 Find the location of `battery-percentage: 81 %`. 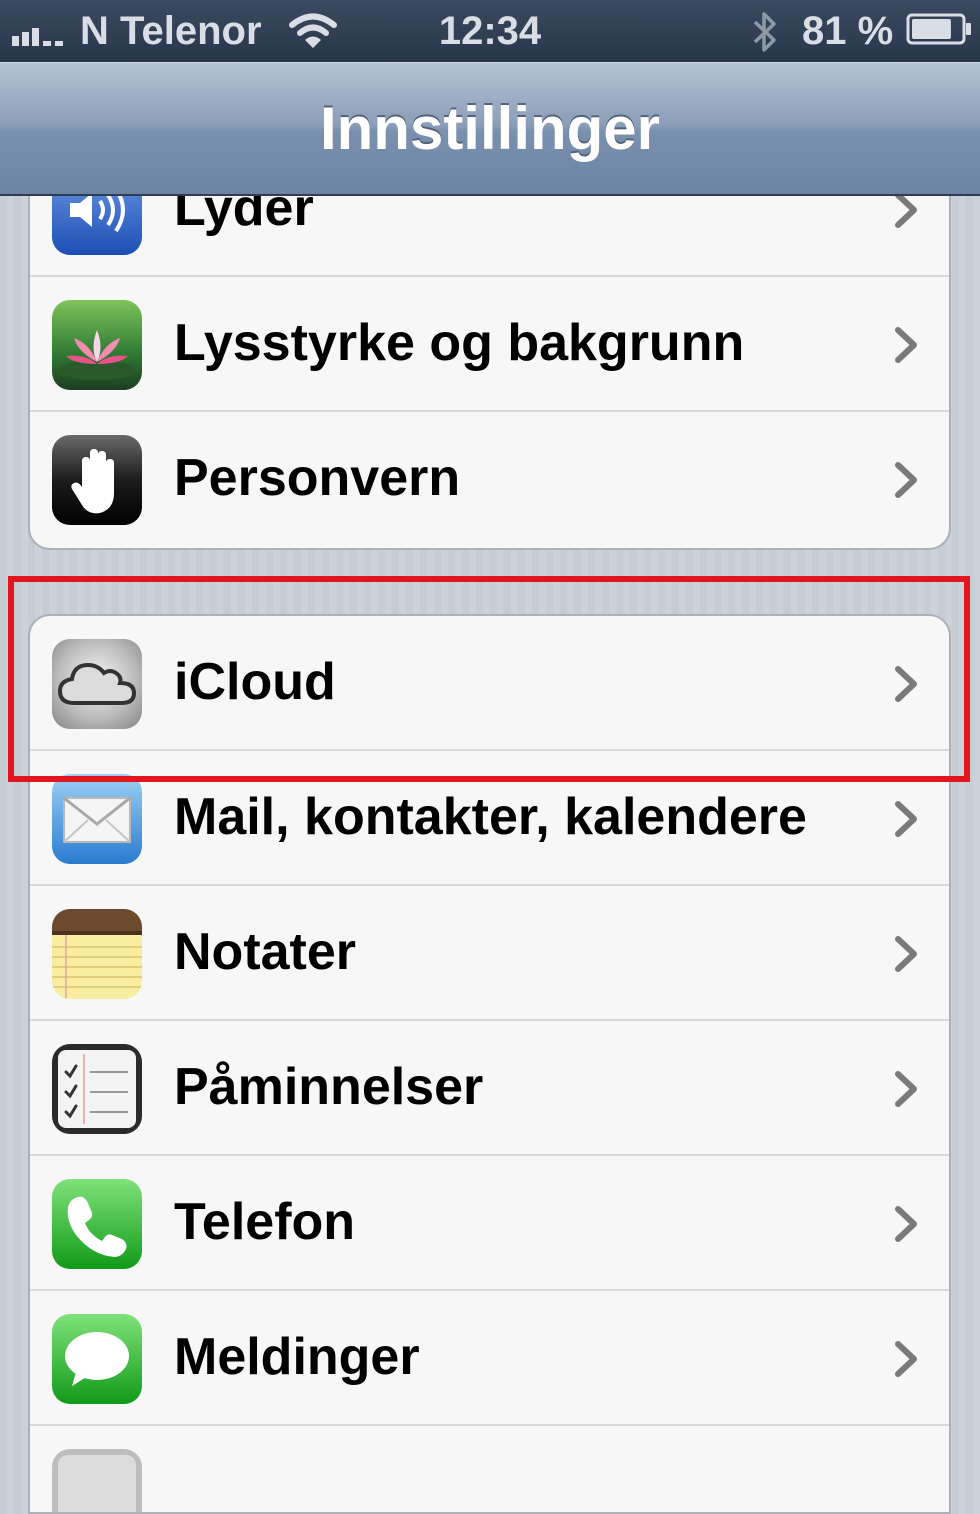

battery-percentage: 81 % is located at coordinates (848, 31).